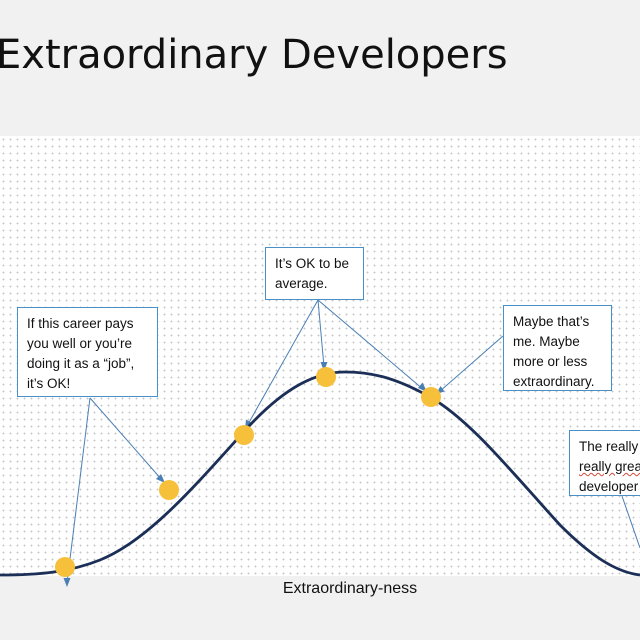 This screenshot has width=640, height=640. I want to click on x-axis-label: Extraordinary-ness, so click(350, 588).